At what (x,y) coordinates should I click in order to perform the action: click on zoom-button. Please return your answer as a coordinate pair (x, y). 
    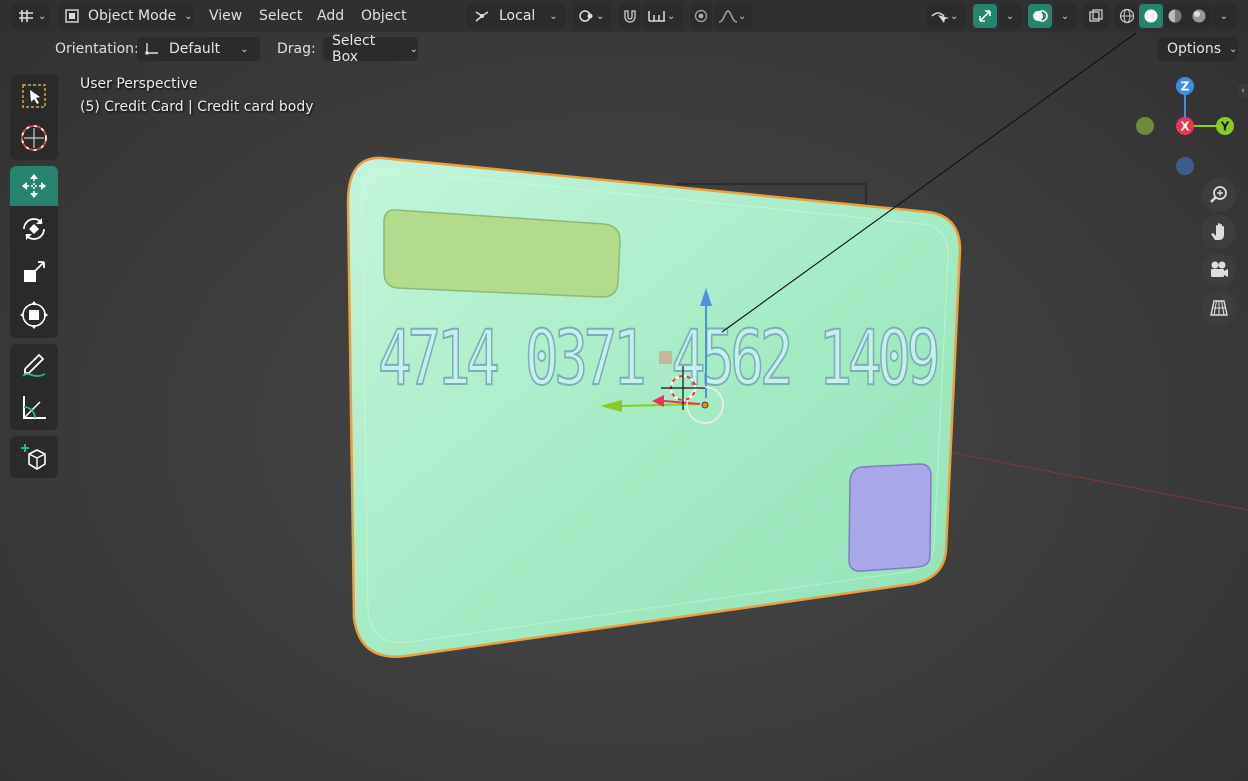
    Looking at the image, I should click on (1219, 195).